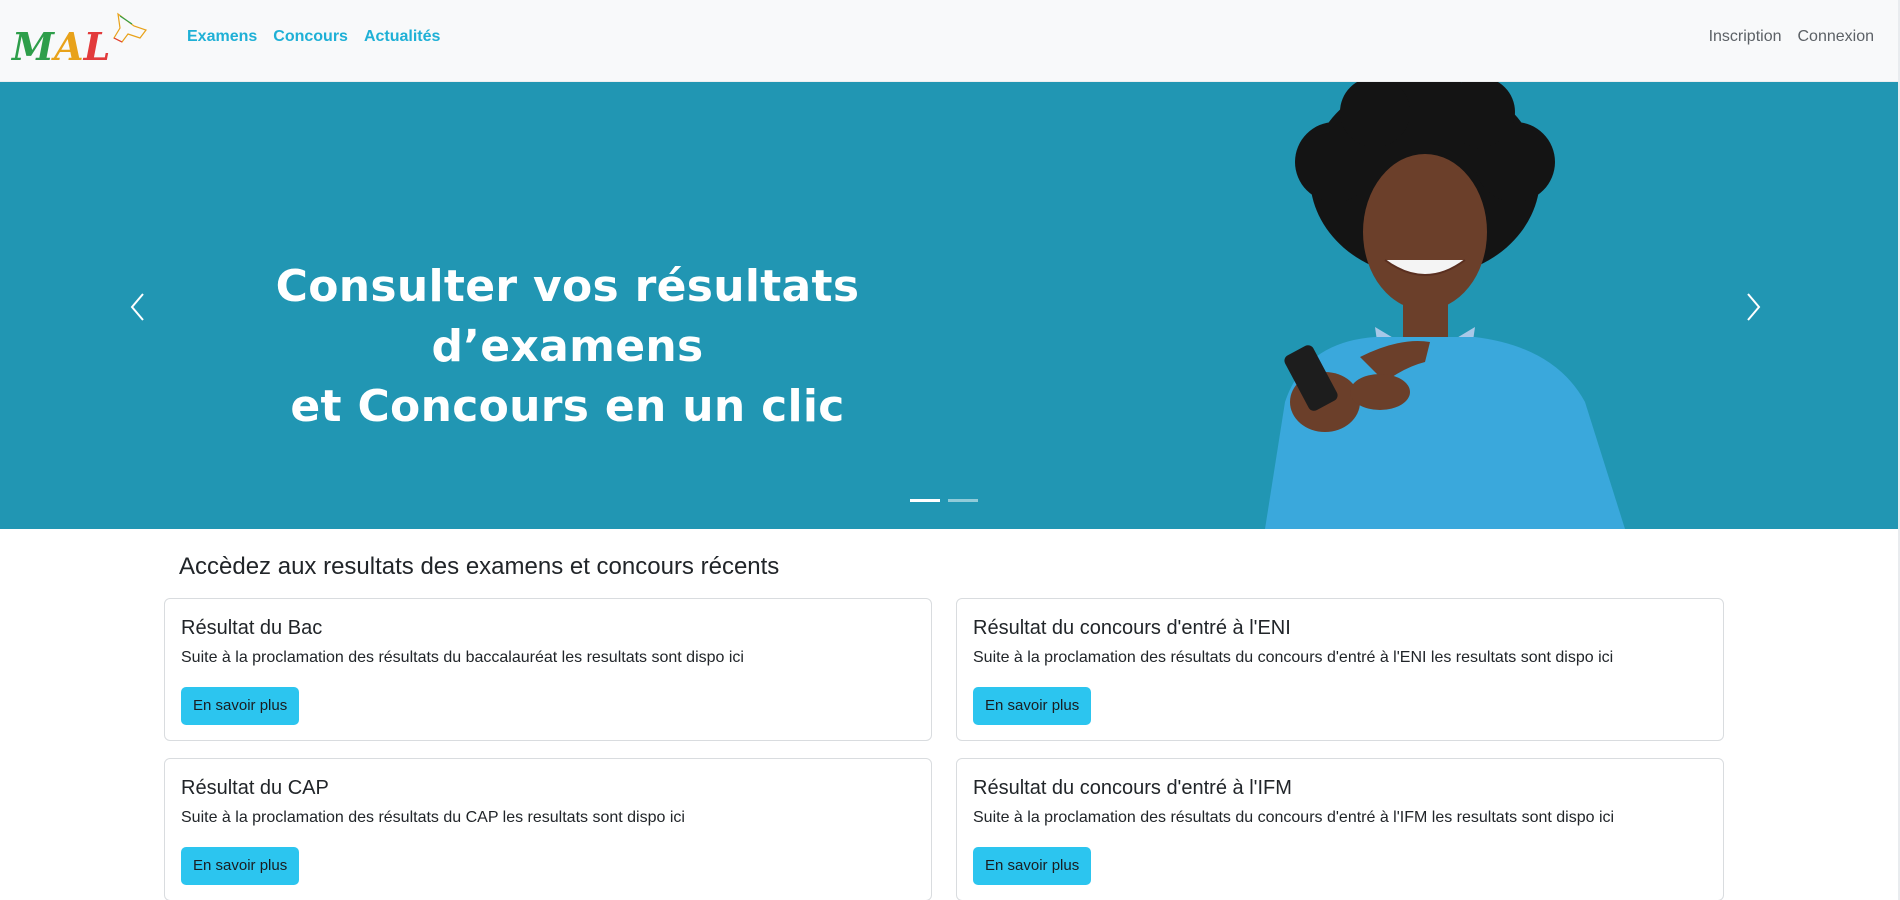 Image resolution: width=1900 pixels, height=900 pixels. What do you see at coordinates (944, 500) in the screenshot?
I see `carousel-indicators` at bounding box center [944, 500].